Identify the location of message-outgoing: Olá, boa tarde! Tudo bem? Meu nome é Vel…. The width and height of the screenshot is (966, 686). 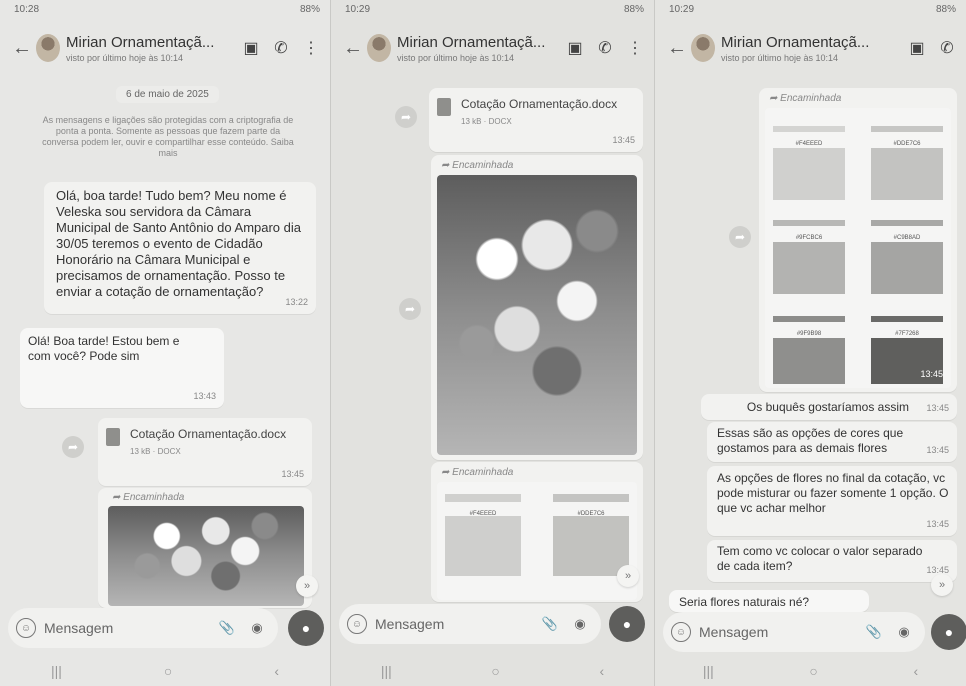
(180, 248).